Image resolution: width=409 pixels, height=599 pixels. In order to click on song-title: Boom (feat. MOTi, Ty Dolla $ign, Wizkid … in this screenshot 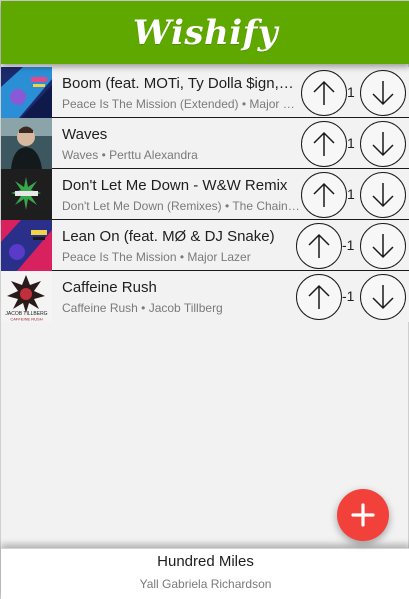, I will do `click(179, 83)`.